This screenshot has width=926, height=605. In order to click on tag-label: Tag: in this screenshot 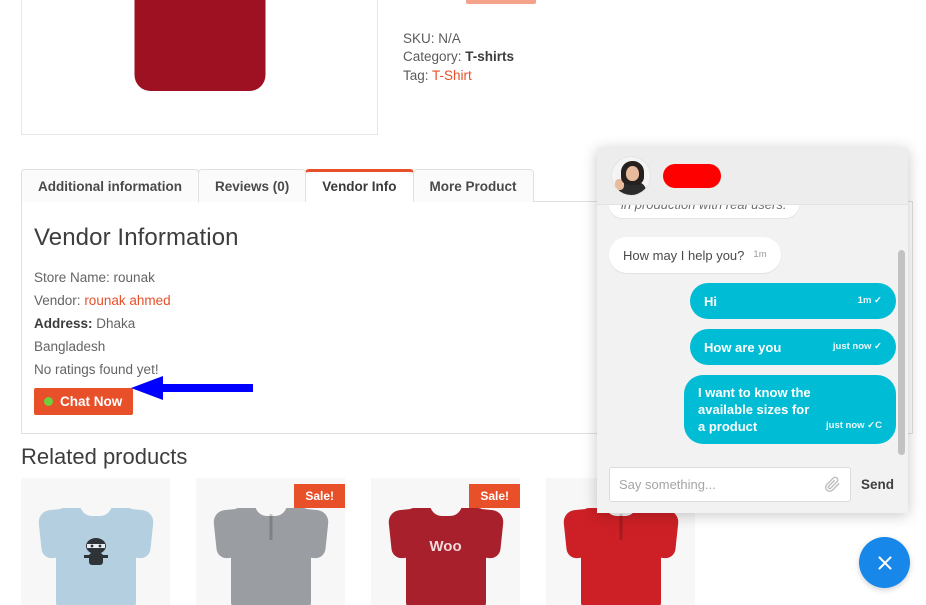, I will do `click(416, 75)`.